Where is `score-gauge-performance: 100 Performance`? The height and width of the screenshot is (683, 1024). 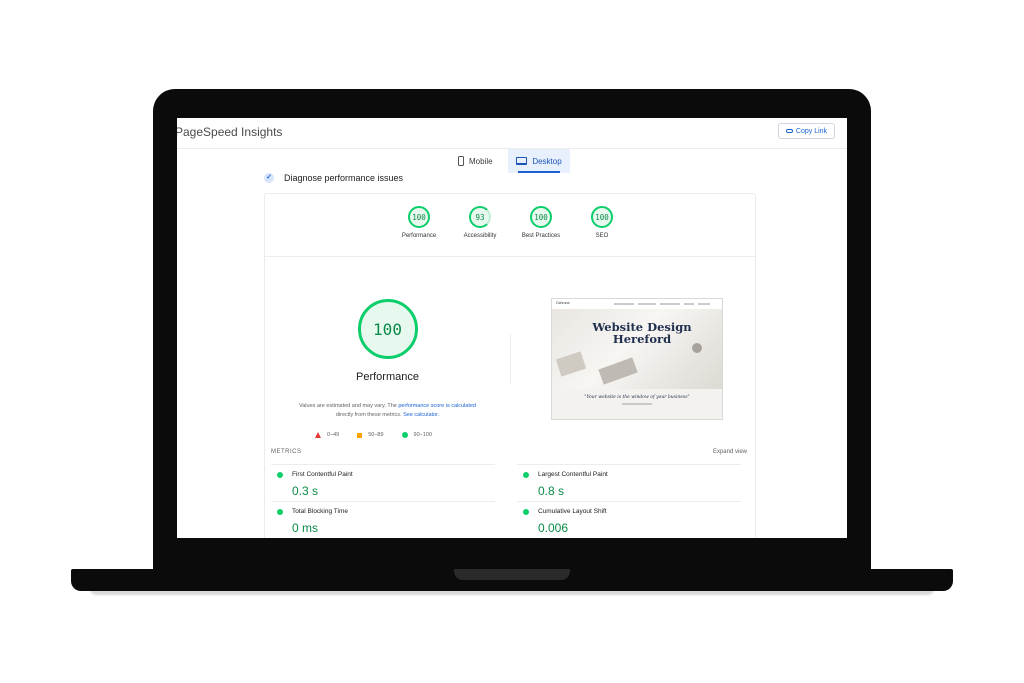 score-gauge-performance: 100 Performance is located at coordinates (419, 222).